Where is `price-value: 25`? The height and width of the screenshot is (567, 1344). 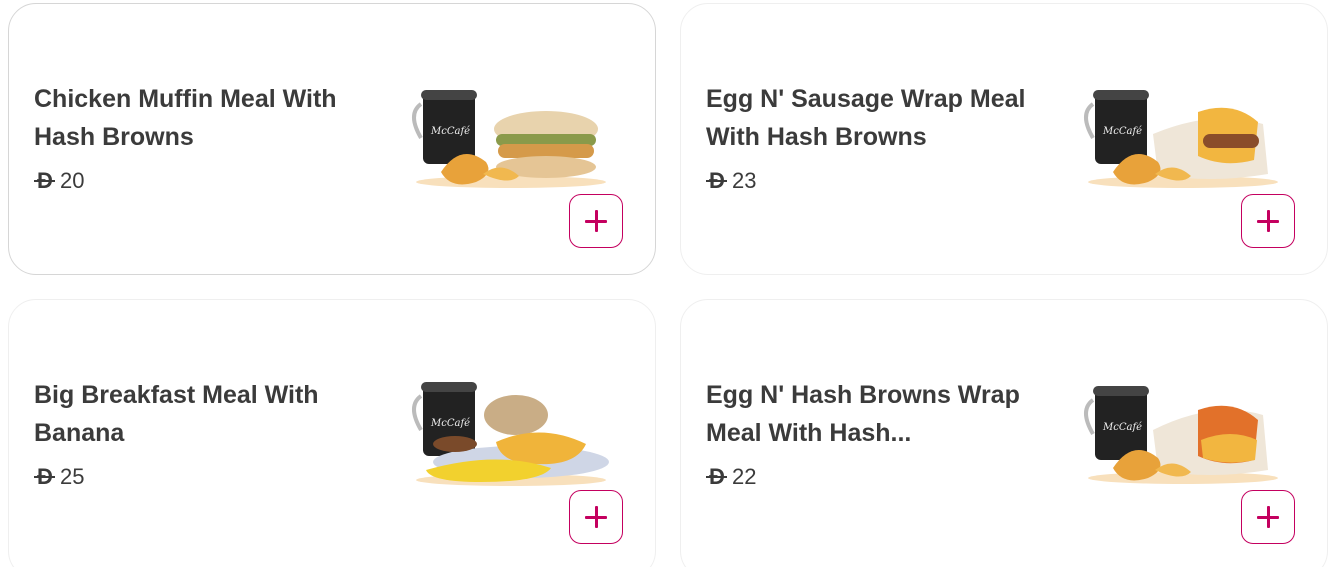
price-value: 25 is located at coordinates (72, 476).